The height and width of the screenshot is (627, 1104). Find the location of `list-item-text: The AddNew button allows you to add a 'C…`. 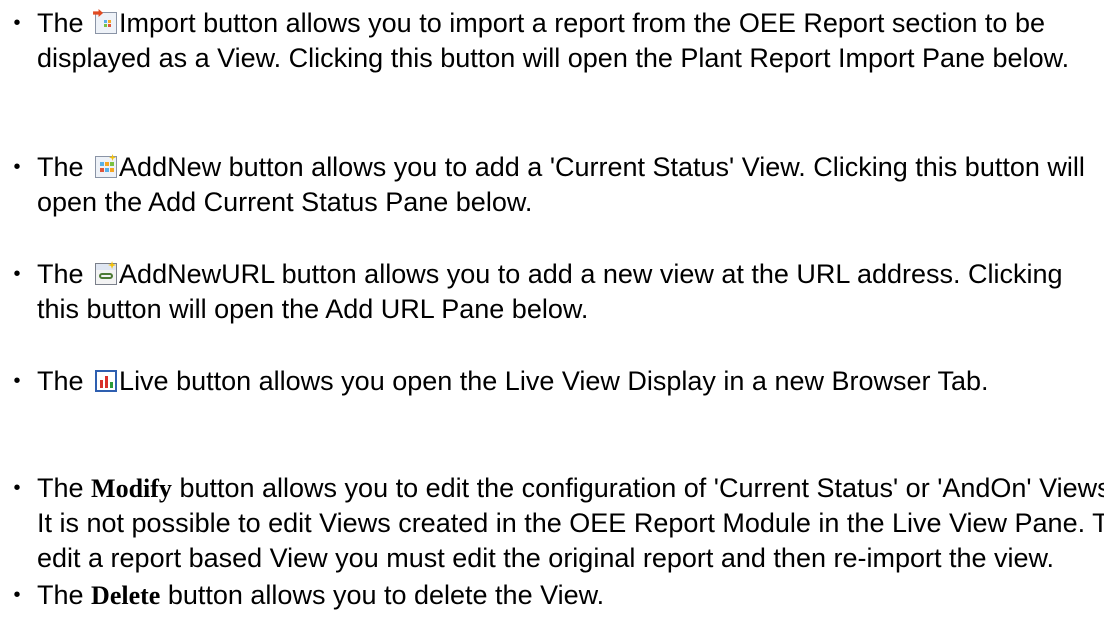

list-item-text: The AddNew button allows you to add a 'C… is located at coordinates (567, 185).